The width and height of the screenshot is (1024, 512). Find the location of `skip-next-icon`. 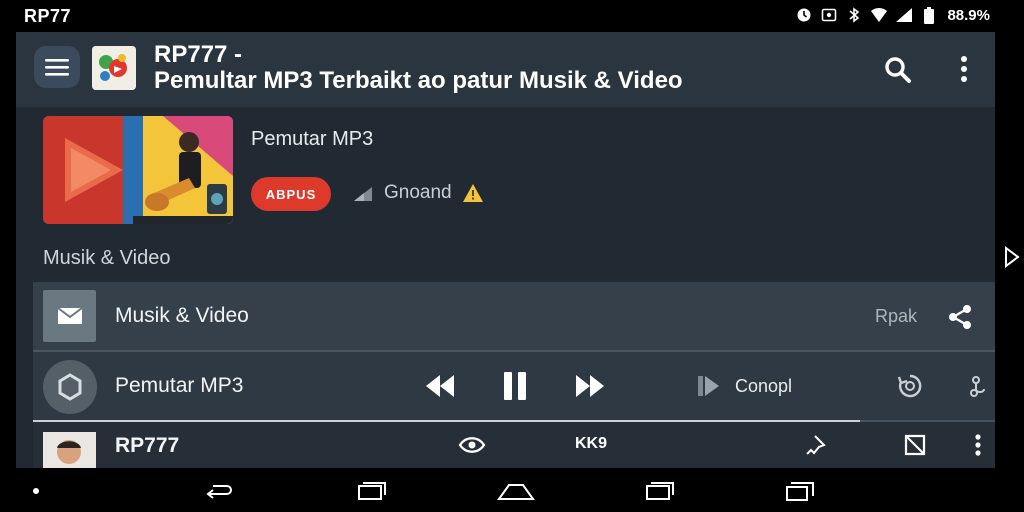

skip-next-icon is located at coordinates (708, 386).